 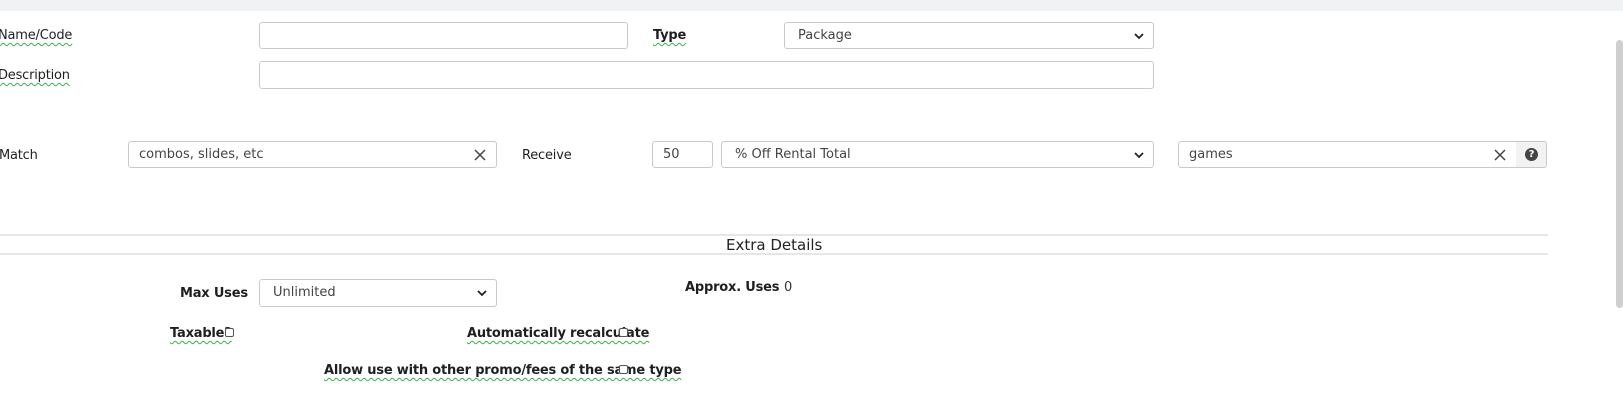 What do you see at coordinates (201, 154) in the screenshot?
I see `match-value: combos, slides, etc` at bounding box center [201, 154].